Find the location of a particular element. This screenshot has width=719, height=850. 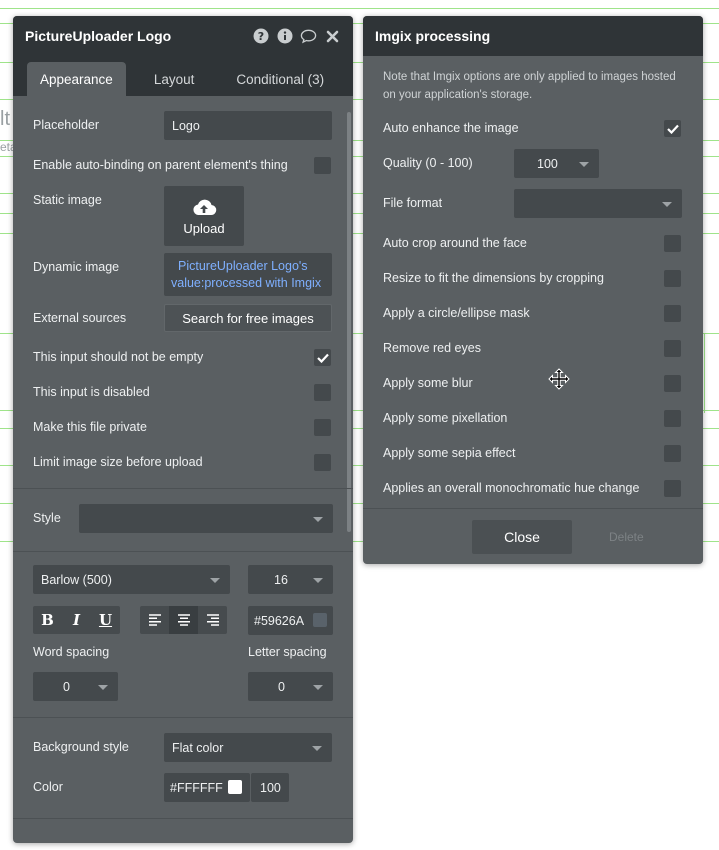

dynamic-image-label: Dynamic image is located at coordinates (76, 267).